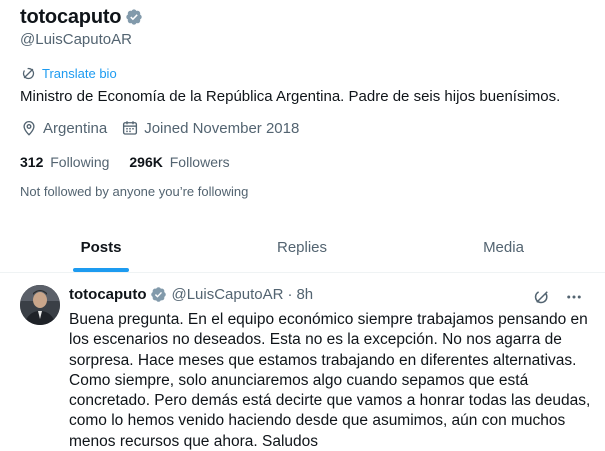 This screenshot has height=451, width=605. What do you see at coordinates (542, 297) in the screenshot?
I see `grok-icon` at bounding box center [542, 297].